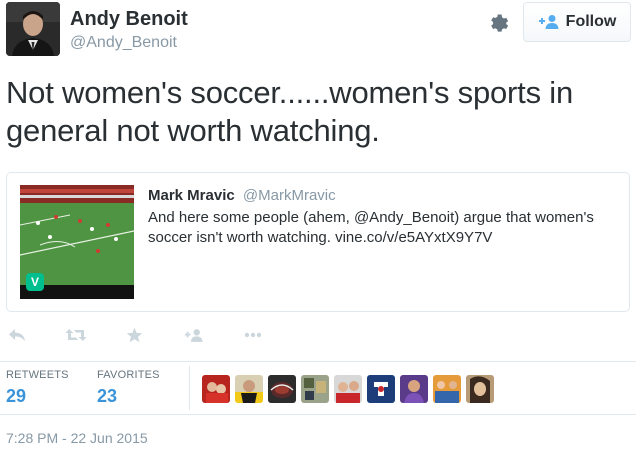  What do you see at coordinates (189, 388) in the screenshot?
I see `stats-vertical-divider` at bounding box center [189, 388].